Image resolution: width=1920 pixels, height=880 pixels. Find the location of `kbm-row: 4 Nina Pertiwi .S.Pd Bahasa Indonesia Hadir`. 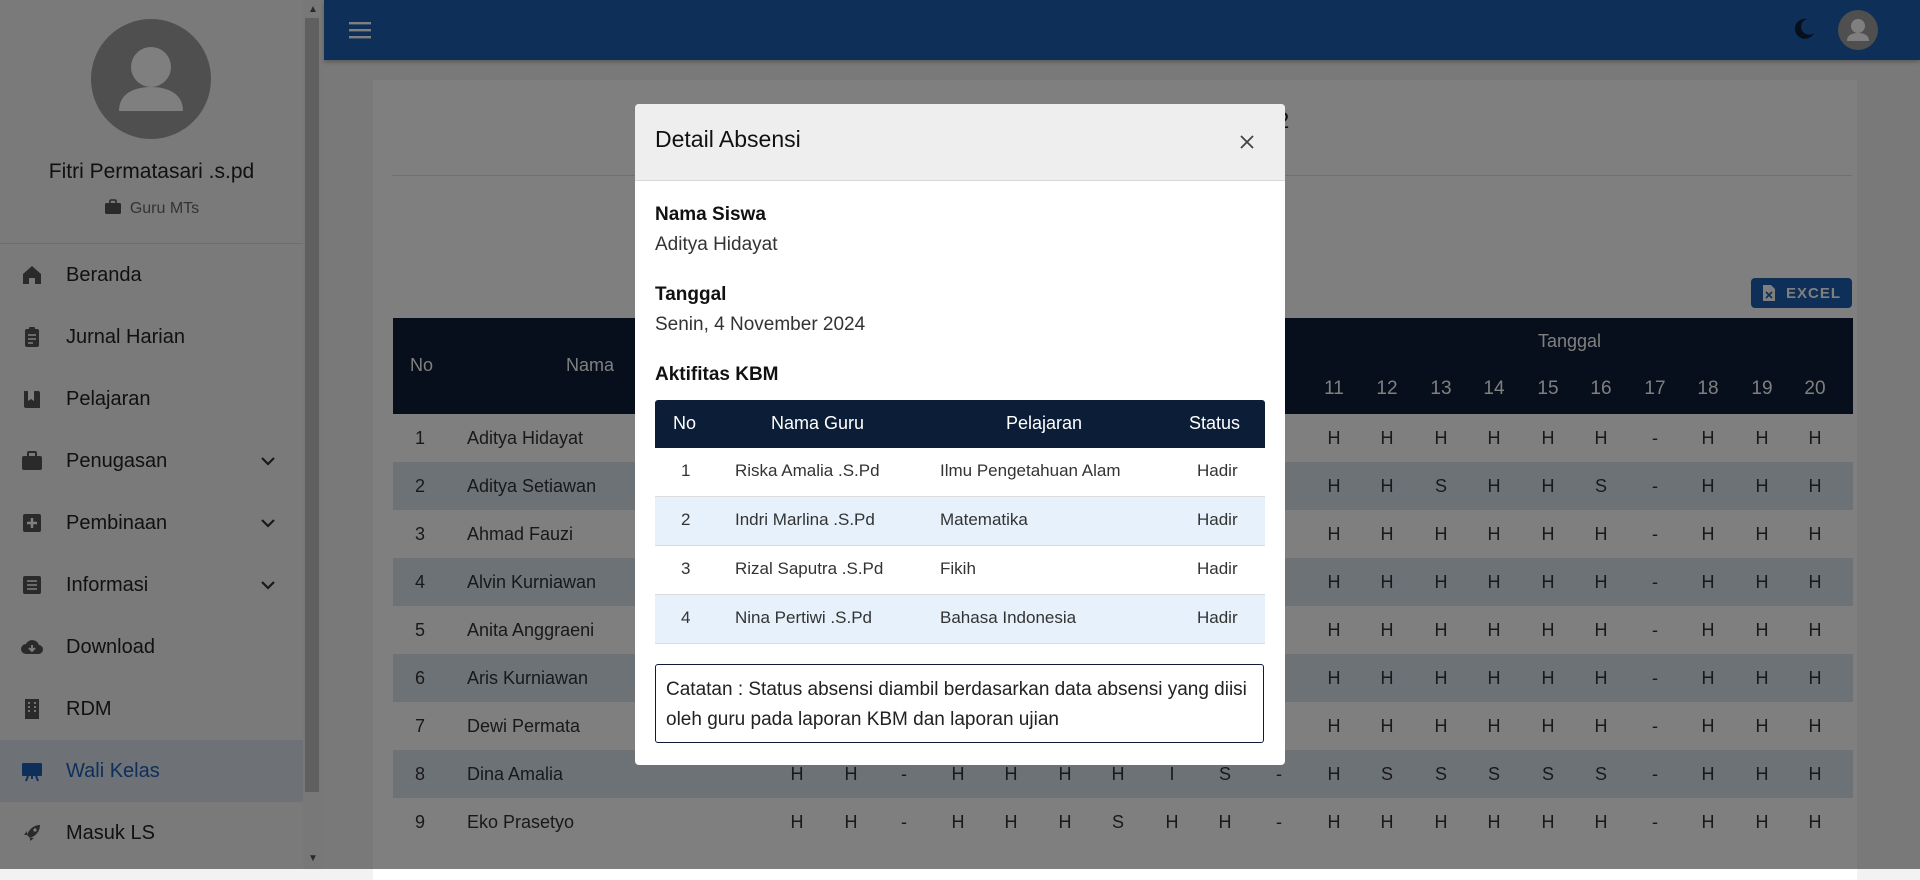

kbm-row: 4 Nina Pertiwi .S.Pd Bahasa Indonesia Hadir is located at coordinates (960, 619).